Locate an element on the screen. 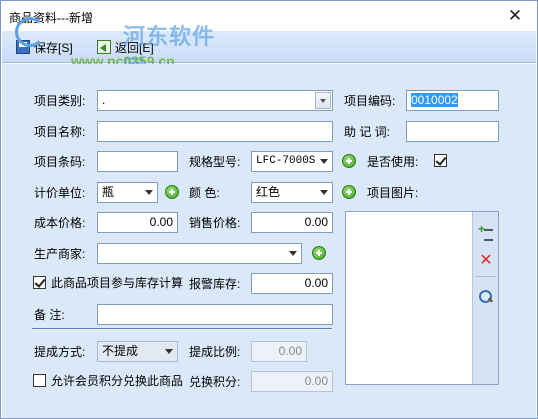 This screenshot has width=538, height=419. add-image-button is located at coordinates (486, 232).